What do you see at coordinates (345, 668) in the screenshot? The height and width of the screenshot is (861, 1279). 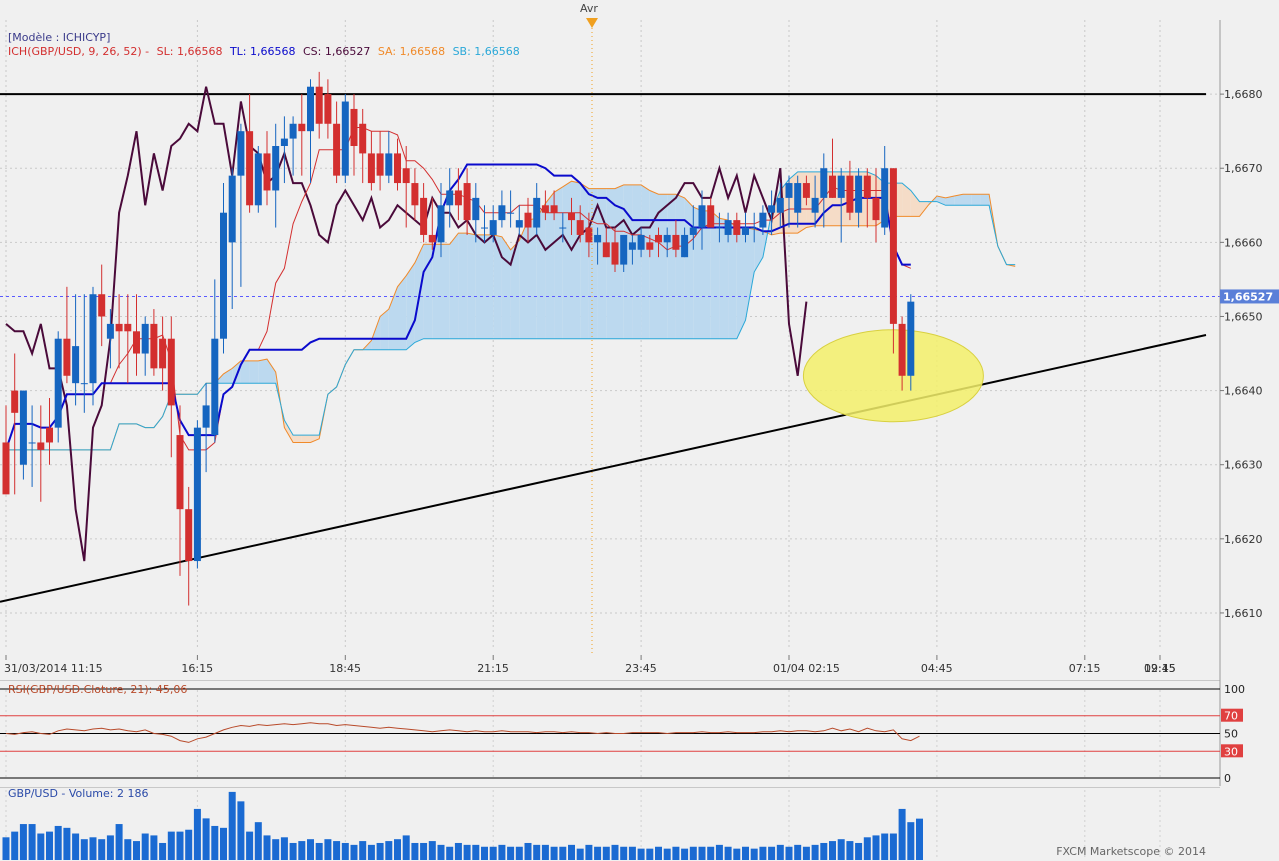 I see `time-axis-label: 18:45` at bounding box center [345, 668].